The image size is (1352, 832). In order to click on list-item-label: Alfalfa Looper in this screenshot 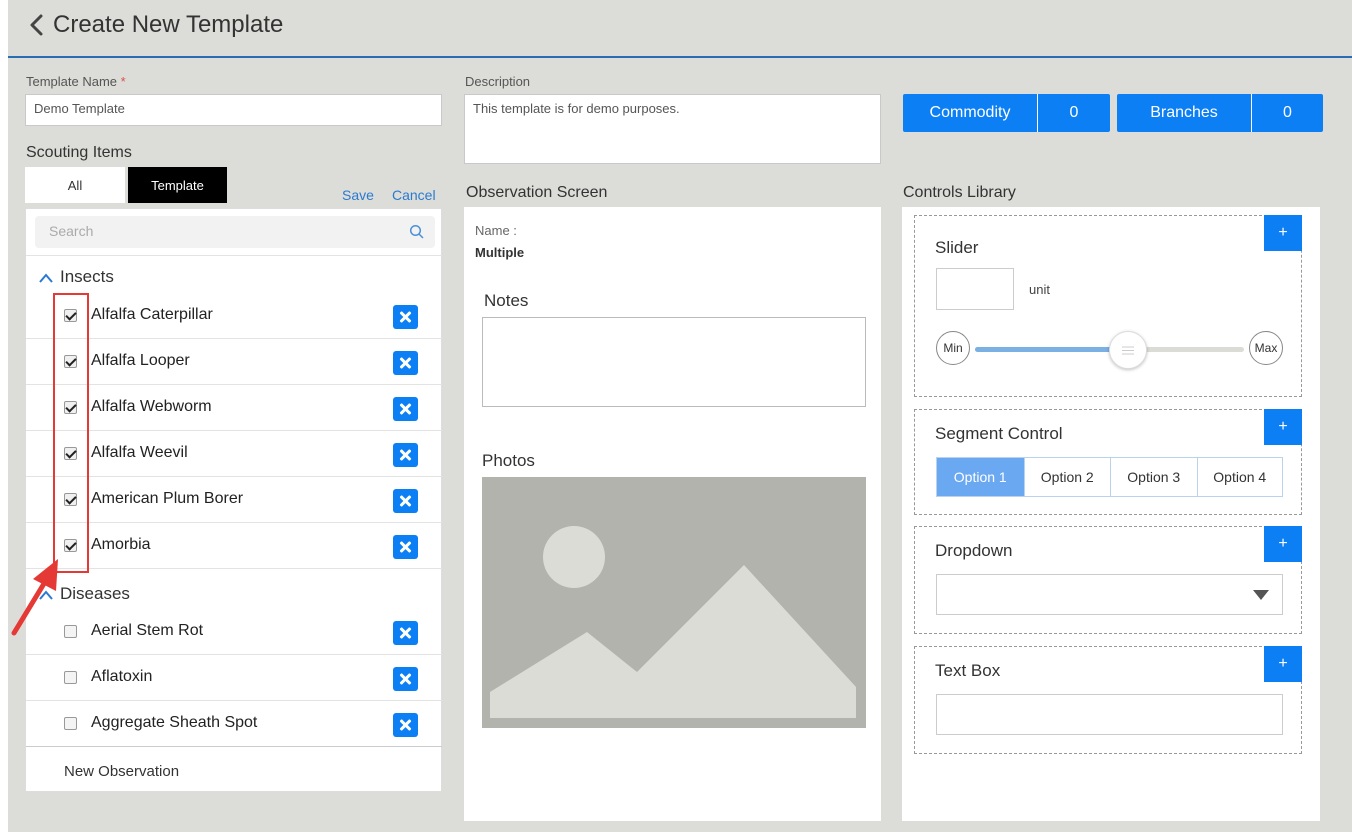, I will do `click(140, 360)`.